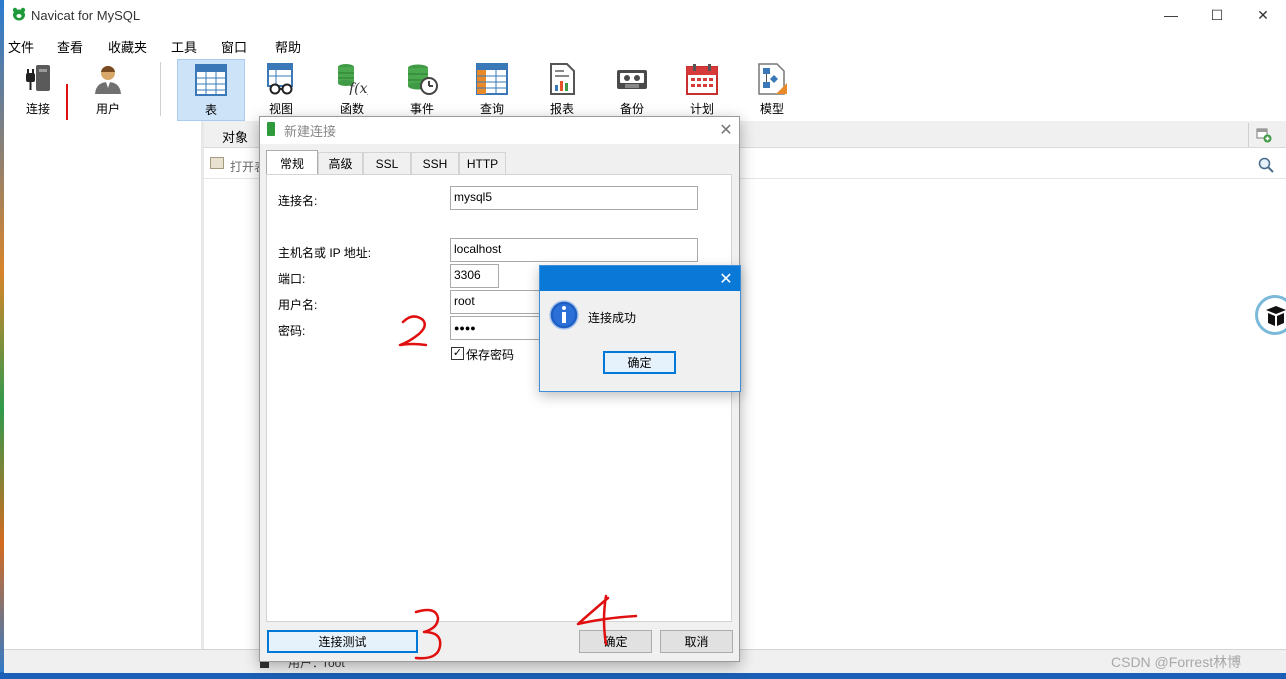  I want to click on model-icon, so click(772, 79).